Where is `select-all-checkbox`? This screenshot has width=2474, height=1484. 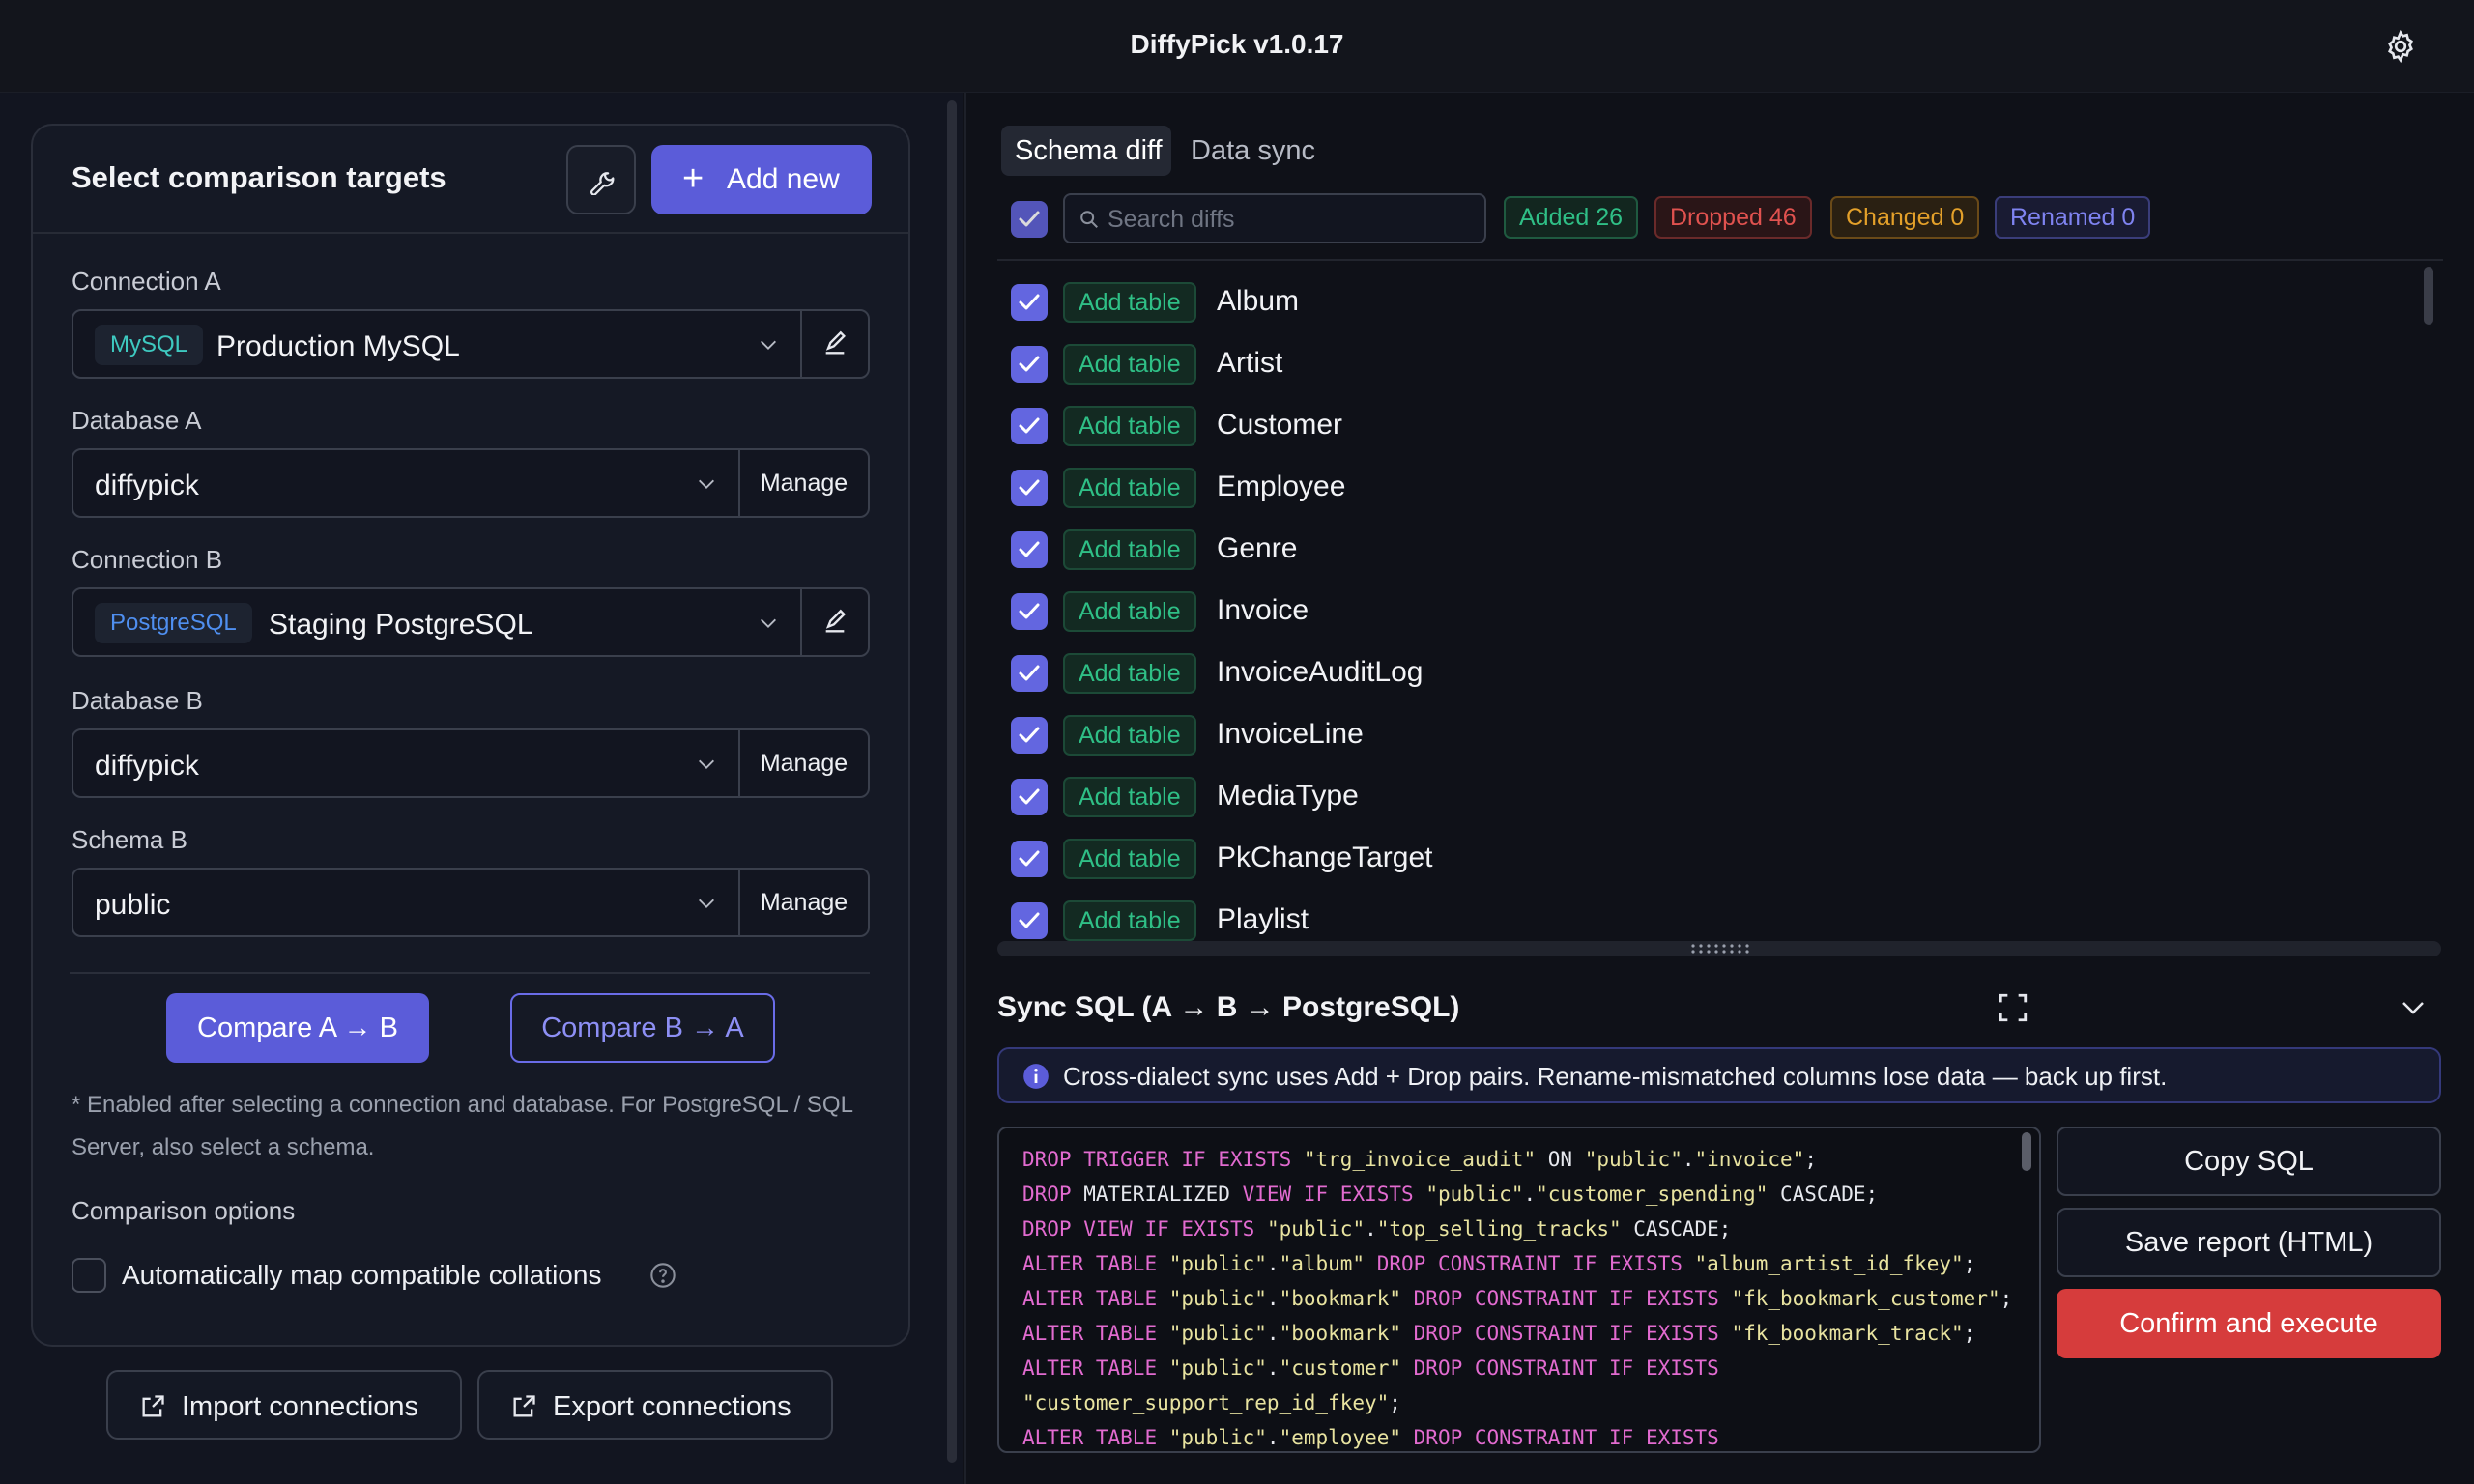 select-all-checkbox is located at coordinates (1030, 220).